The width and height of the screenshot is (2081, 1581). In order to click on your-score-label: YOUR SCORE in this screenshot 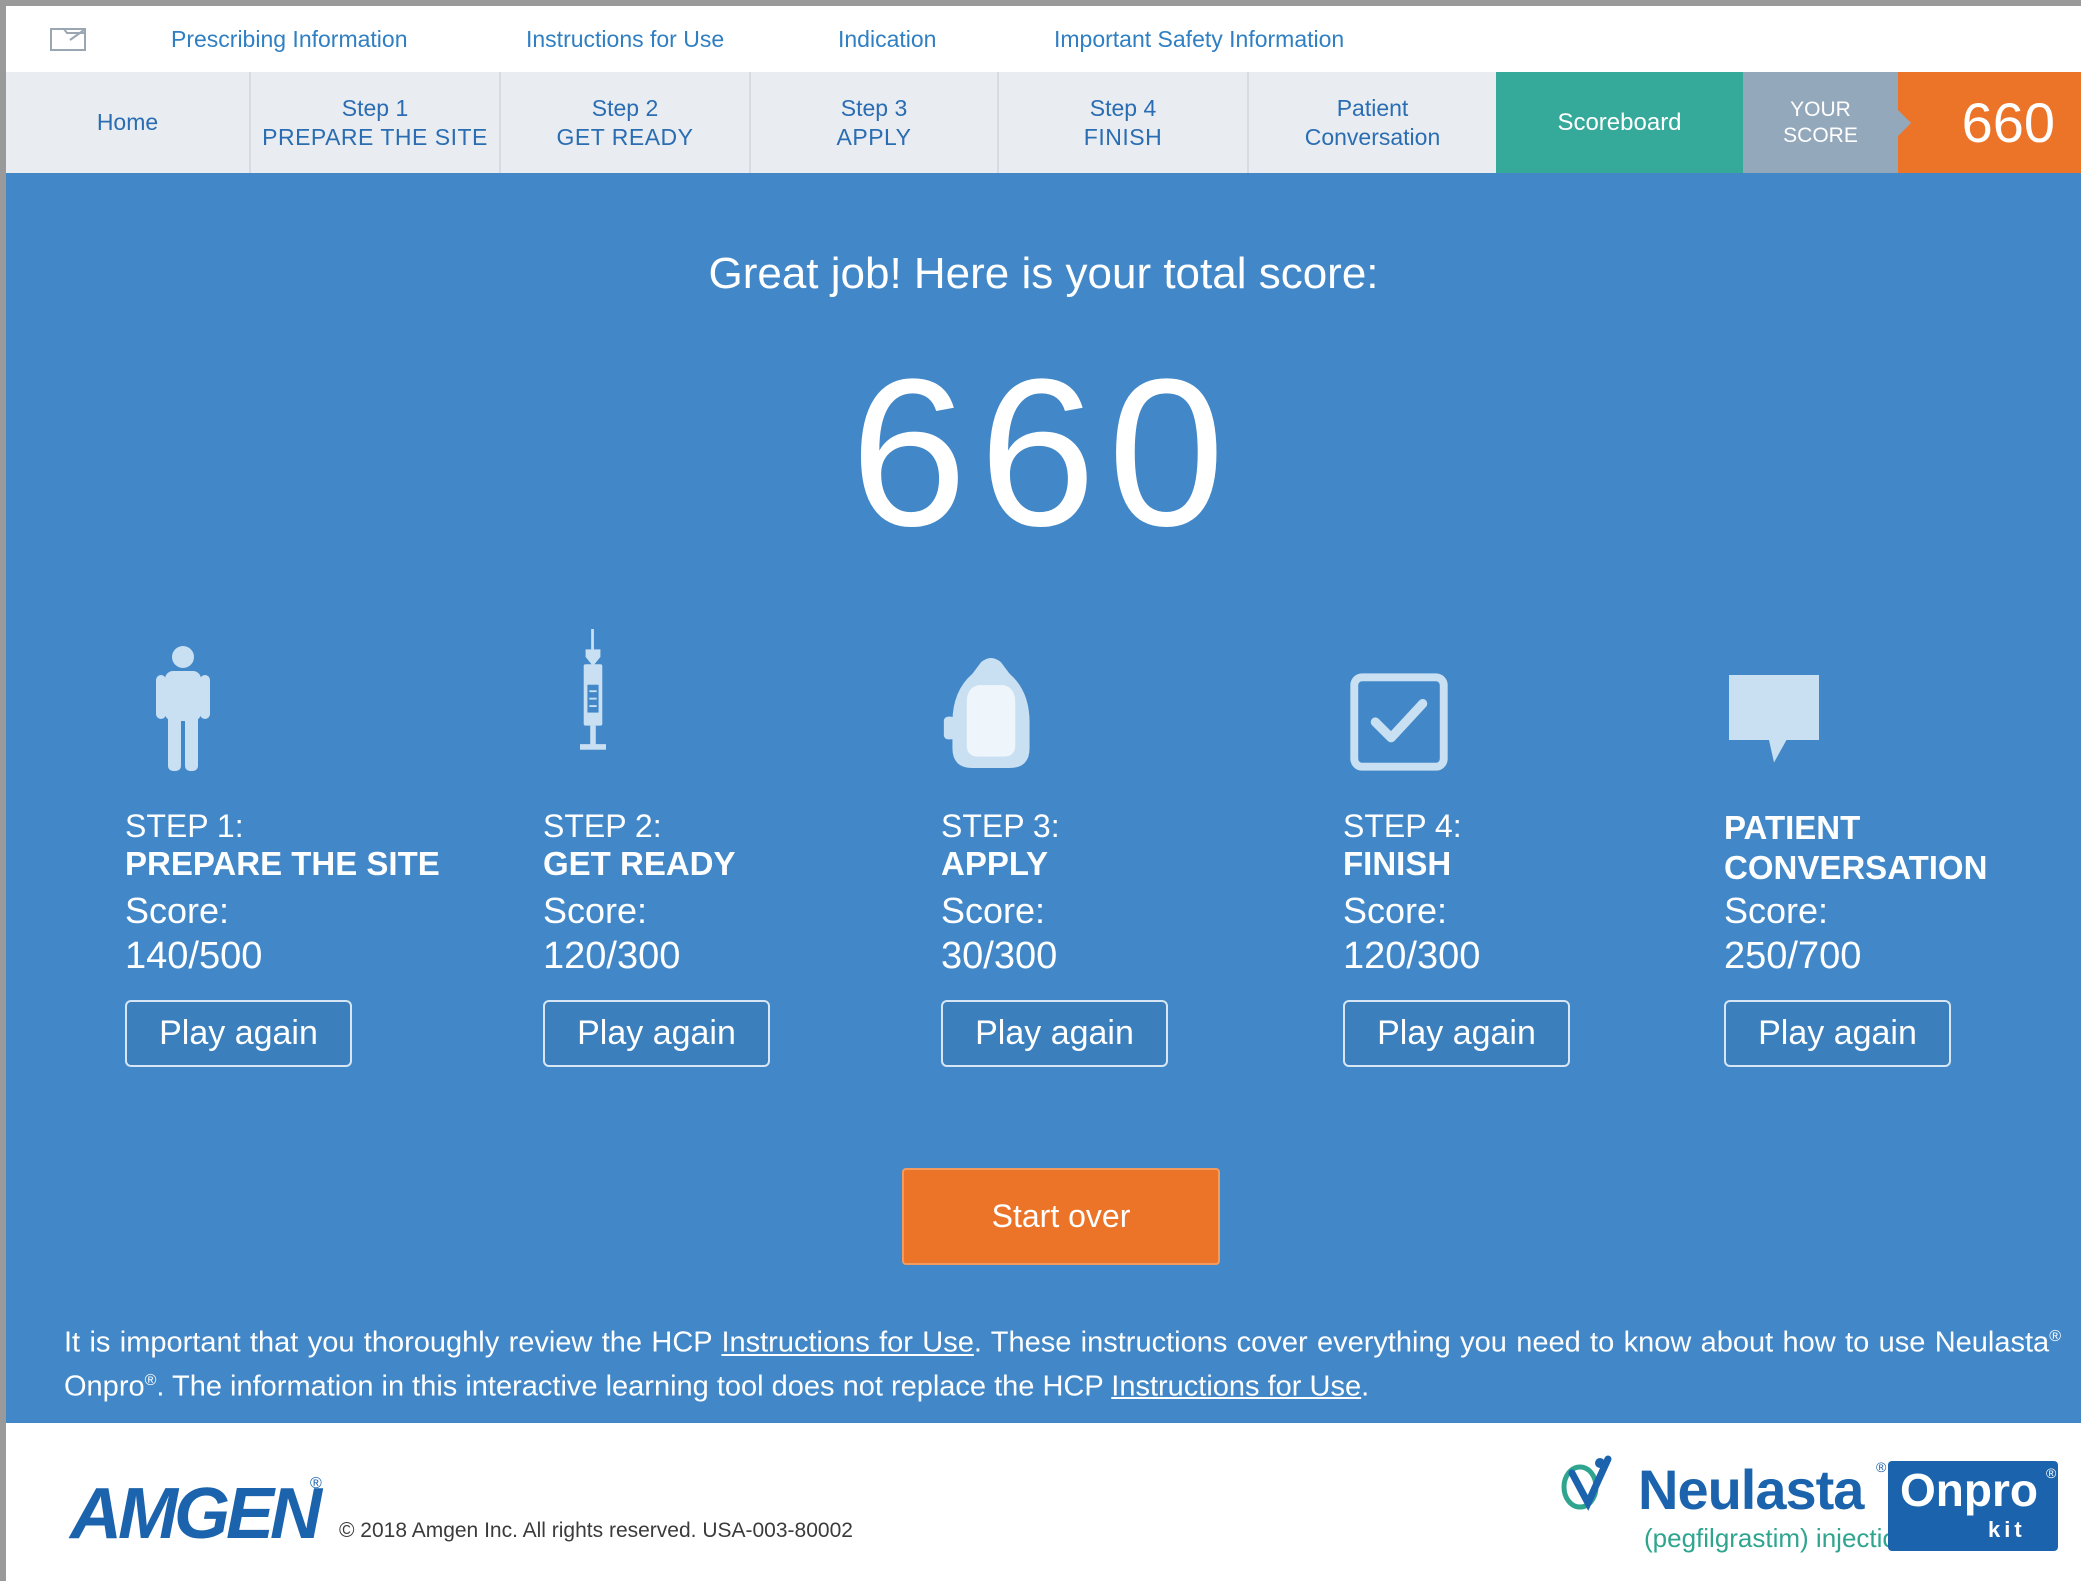, I will do `click(1820, 122)`.